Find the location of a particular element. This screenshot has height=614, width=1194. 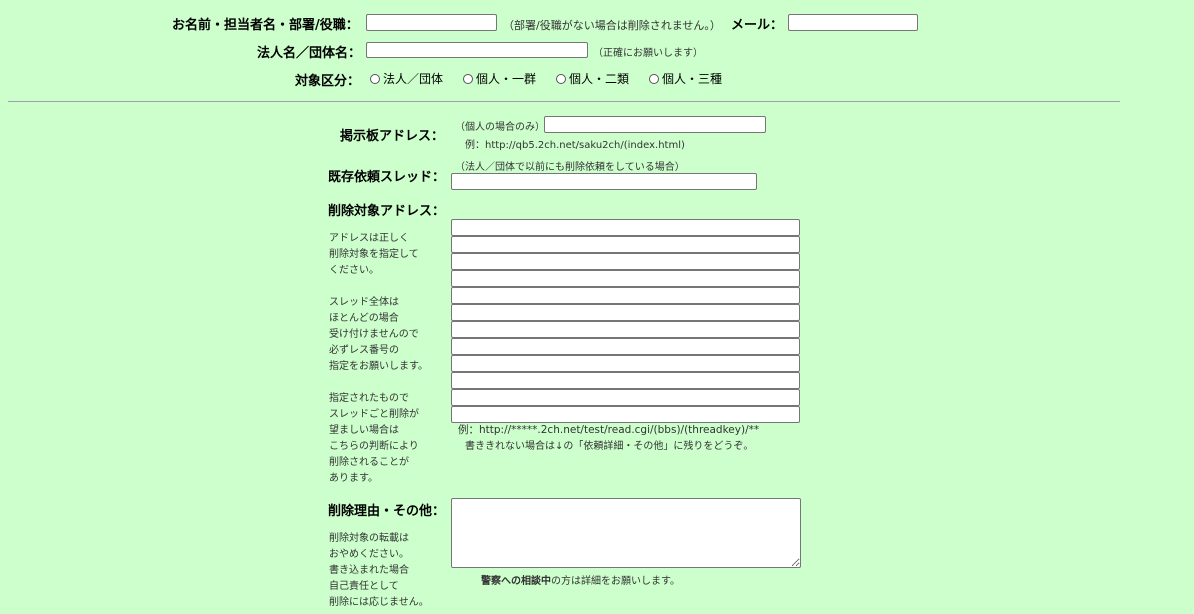

existing-note: （法人／団体で以前にも削除依頼をしている場合） is located at coordinates (570, 167).